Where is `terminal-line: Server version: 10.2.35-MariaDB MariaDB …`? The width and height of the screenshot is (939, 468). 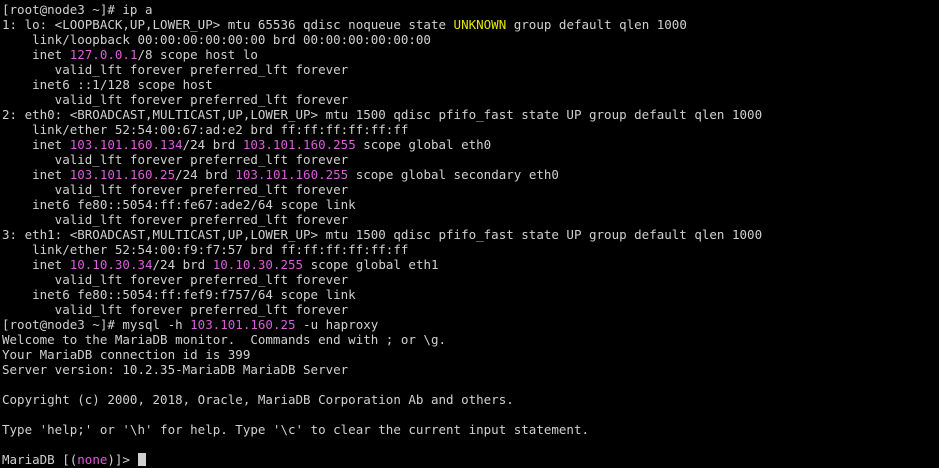
terminal-line: Server version: 10.2.35-MariaDB MariaDB … is located at coordinates (470, 369).